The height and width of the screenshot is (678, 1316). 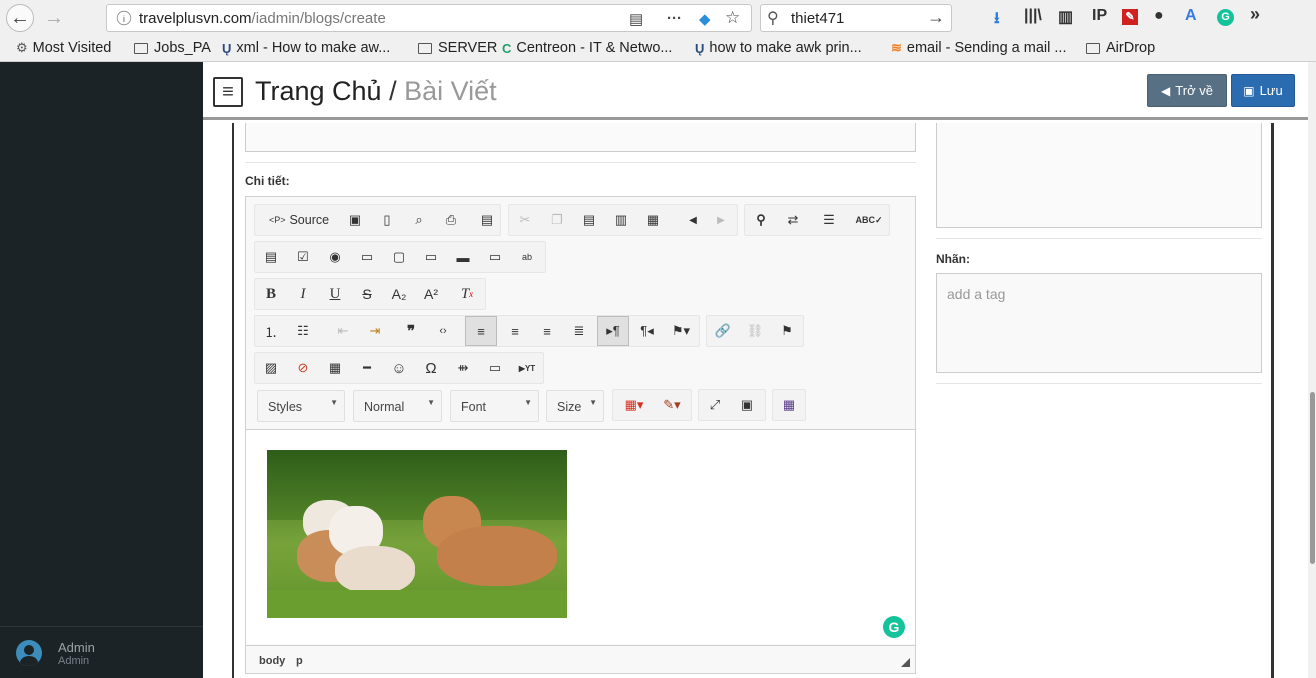 What do you see at coordinates (272, 661) in the screenshot?
I see `path-body: body` at bounding box center [272, 661].